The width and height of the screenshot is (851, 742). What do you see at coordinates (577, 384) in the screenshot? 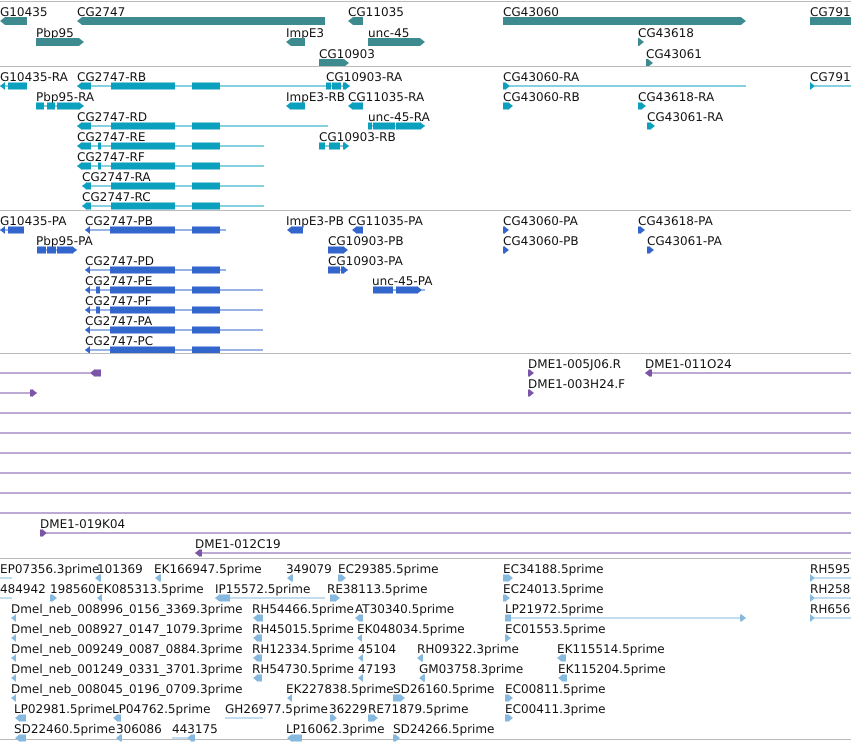
I see `feature-label: DME1-003H24.F` at bounding box center [577, 384].